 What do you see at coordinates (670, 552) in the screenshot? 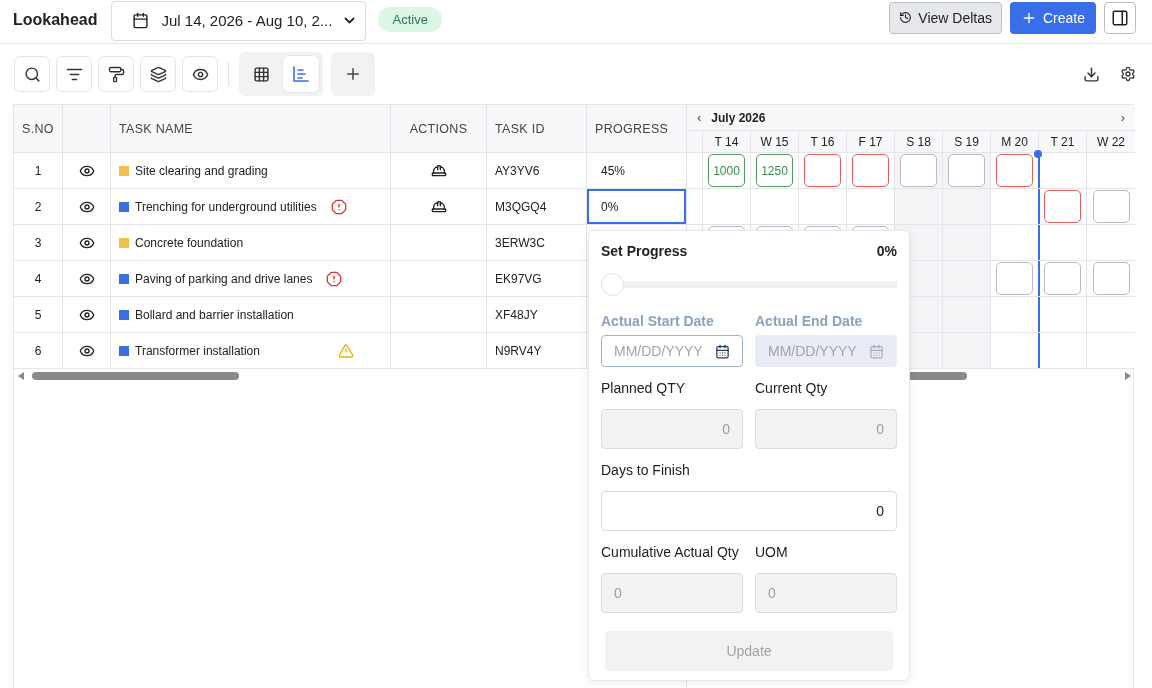
I see `field-label: Cumulative Actual Qty` at bounding box center [670, 552].